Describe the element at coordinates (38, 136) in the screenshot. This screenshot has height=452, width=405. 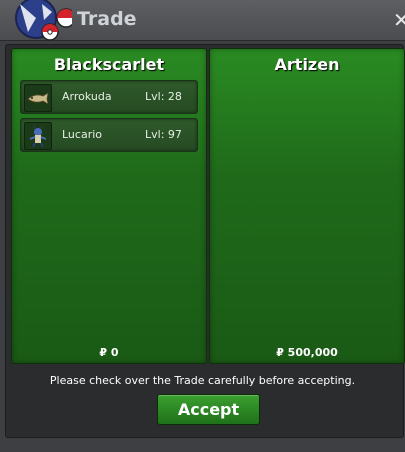
I see `lucario-sprite-icon` at that location.